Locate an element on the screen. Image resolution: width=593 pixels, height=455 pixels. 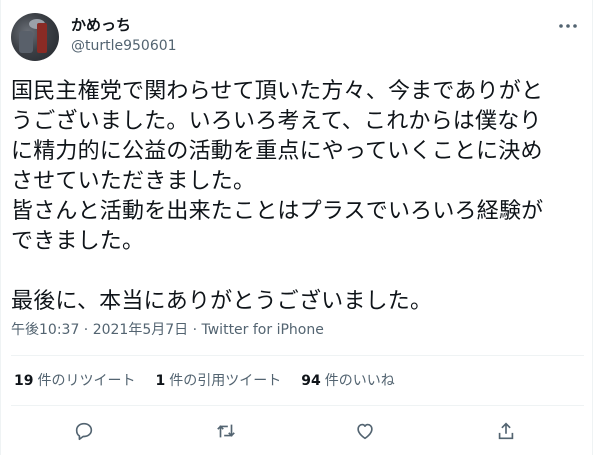
reply-icon is located at coordinates (84, 431).